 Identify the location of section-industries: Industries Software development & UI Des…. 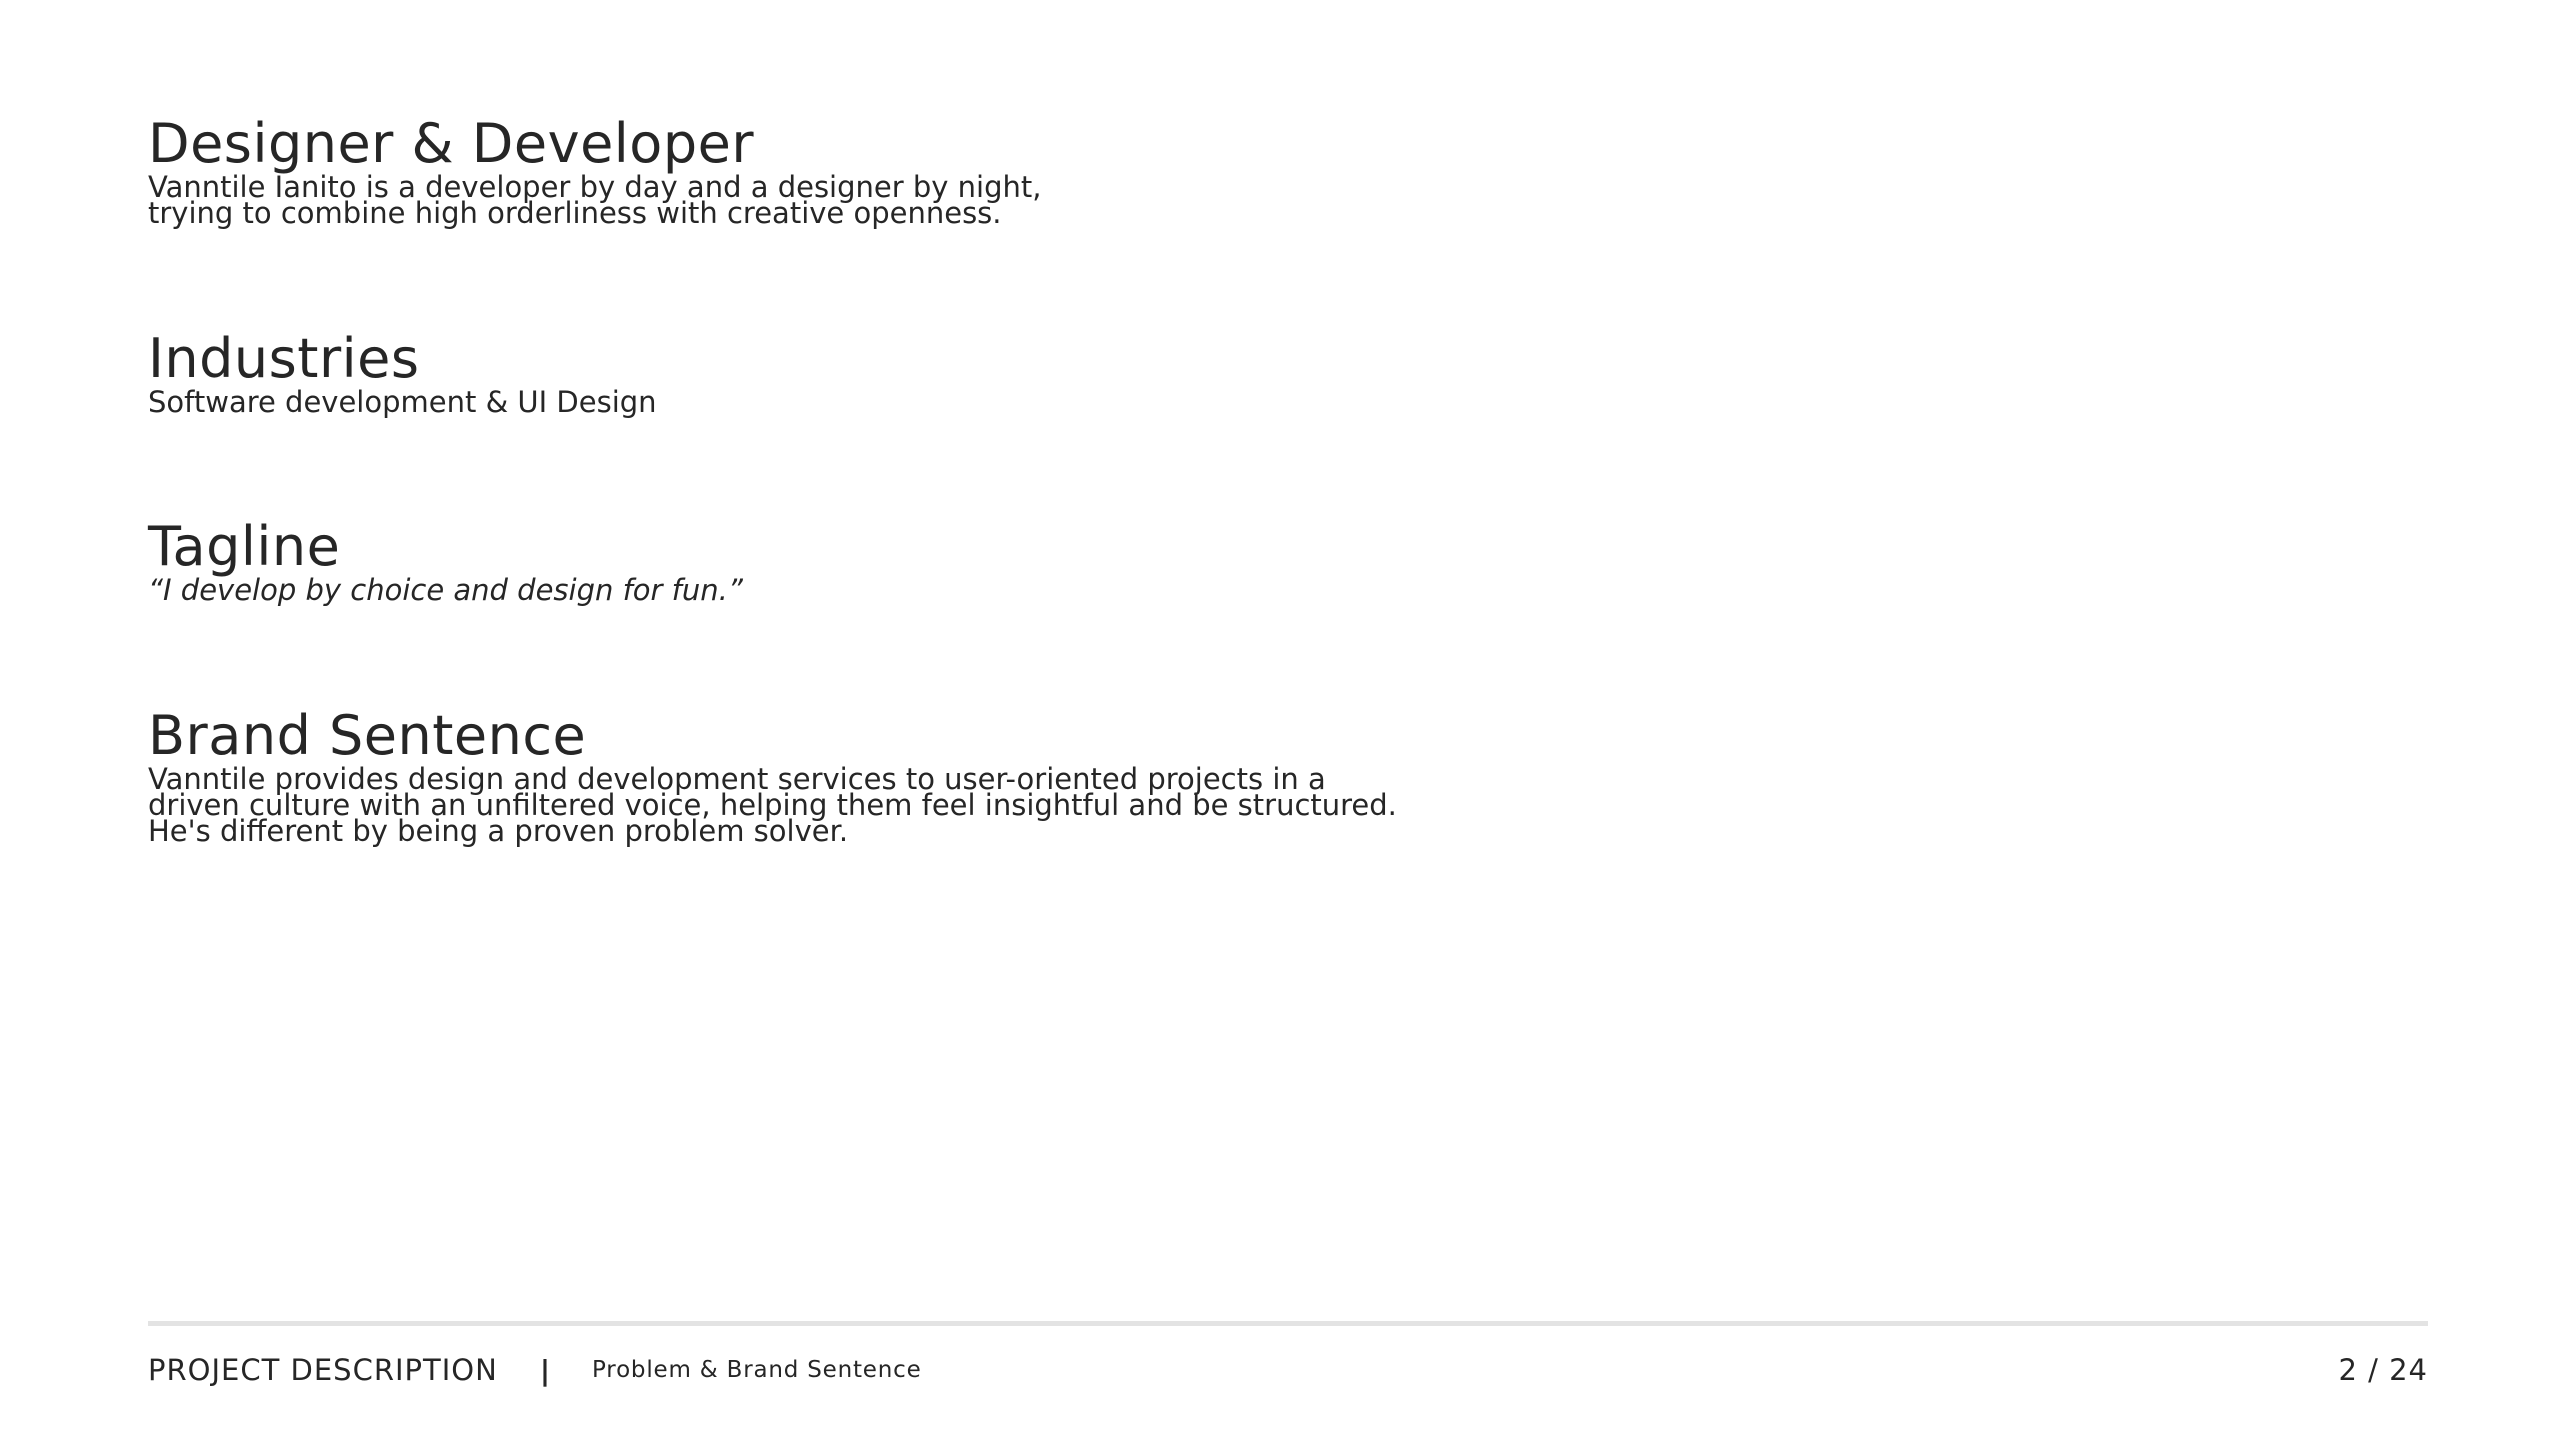
(848, 373).